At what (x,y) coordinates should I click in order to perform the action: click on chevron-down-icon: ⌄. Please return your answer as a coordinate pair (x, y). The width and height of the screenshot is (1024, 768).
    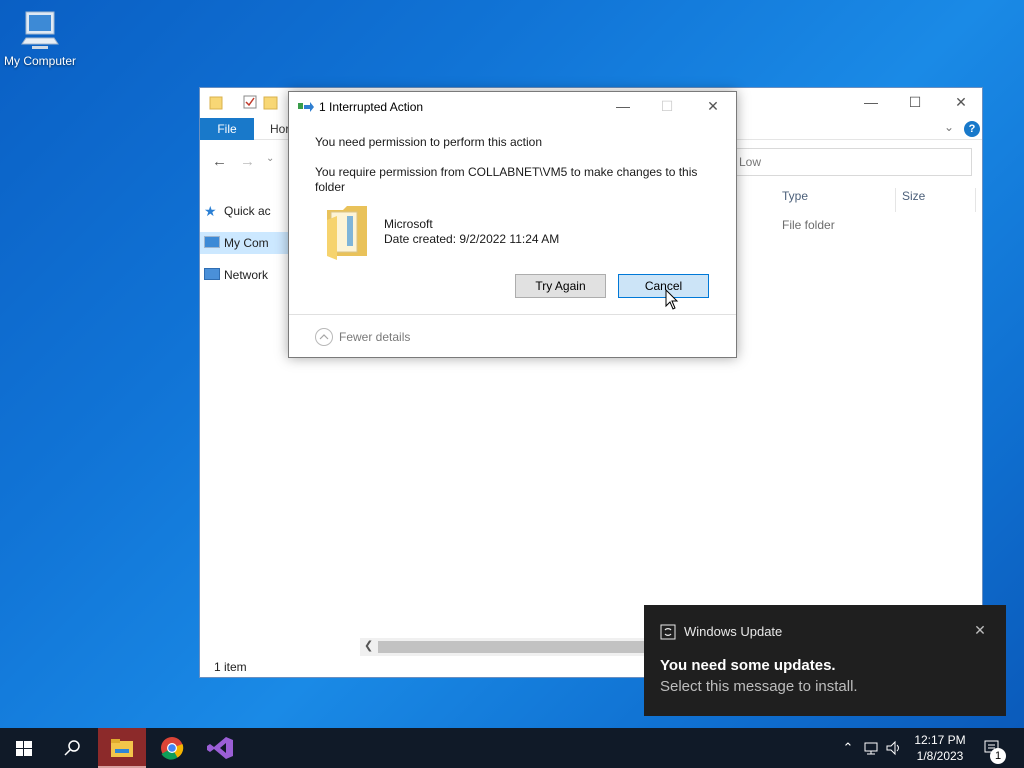
    Looking at the image, I should click on (949, 127).